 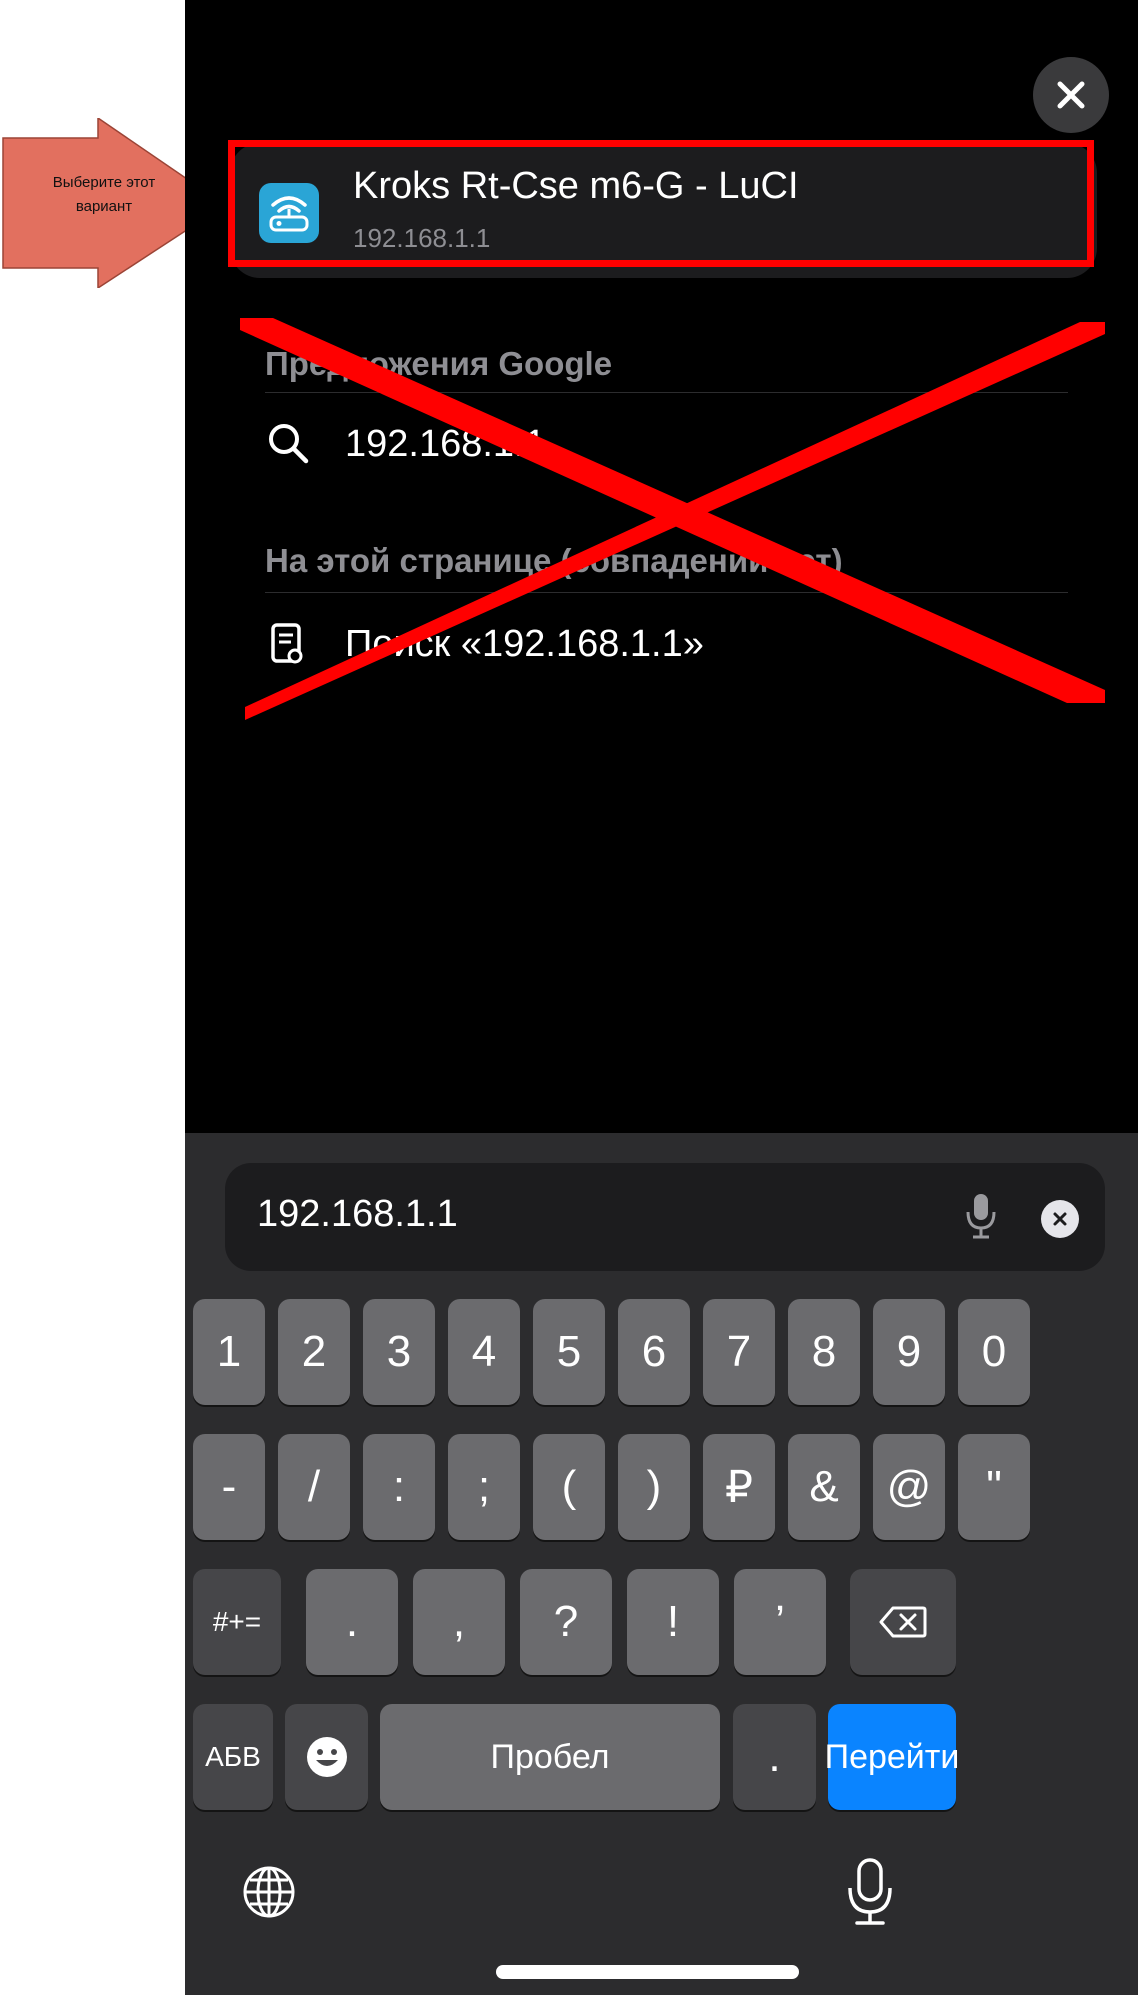 I want to click on key-9: 9, so click(x=909, y=1352).